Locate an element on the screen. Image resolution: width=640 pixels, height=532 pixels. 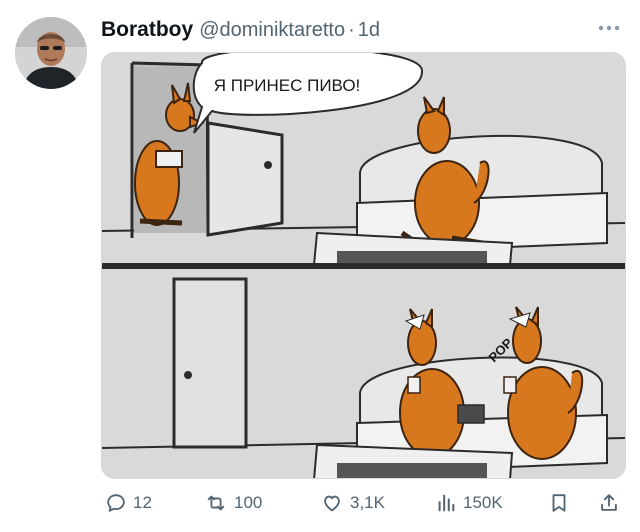
more-options-button is located at coordinates (609, 28).